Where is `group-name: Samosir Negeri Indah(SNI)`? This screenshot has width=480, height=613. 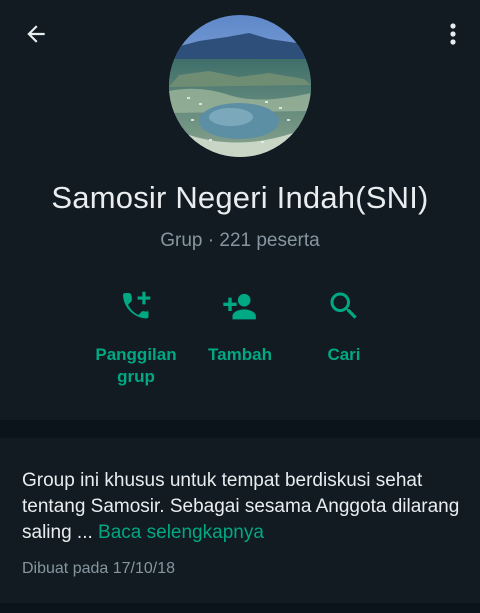
group-name: Samosir Negeri Indah(SNI) is located at coordinates (240, 197).